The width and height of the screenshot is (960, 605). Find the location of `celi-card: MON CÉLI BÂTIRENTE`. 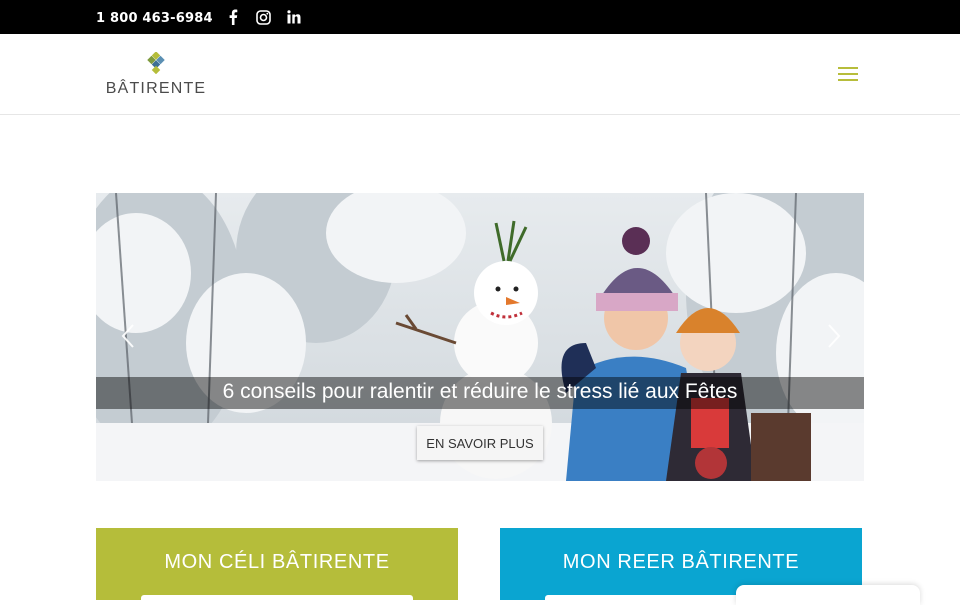

celi-card: MON CÉLI BÂTIRENTE is located at coordinates (277, 566).